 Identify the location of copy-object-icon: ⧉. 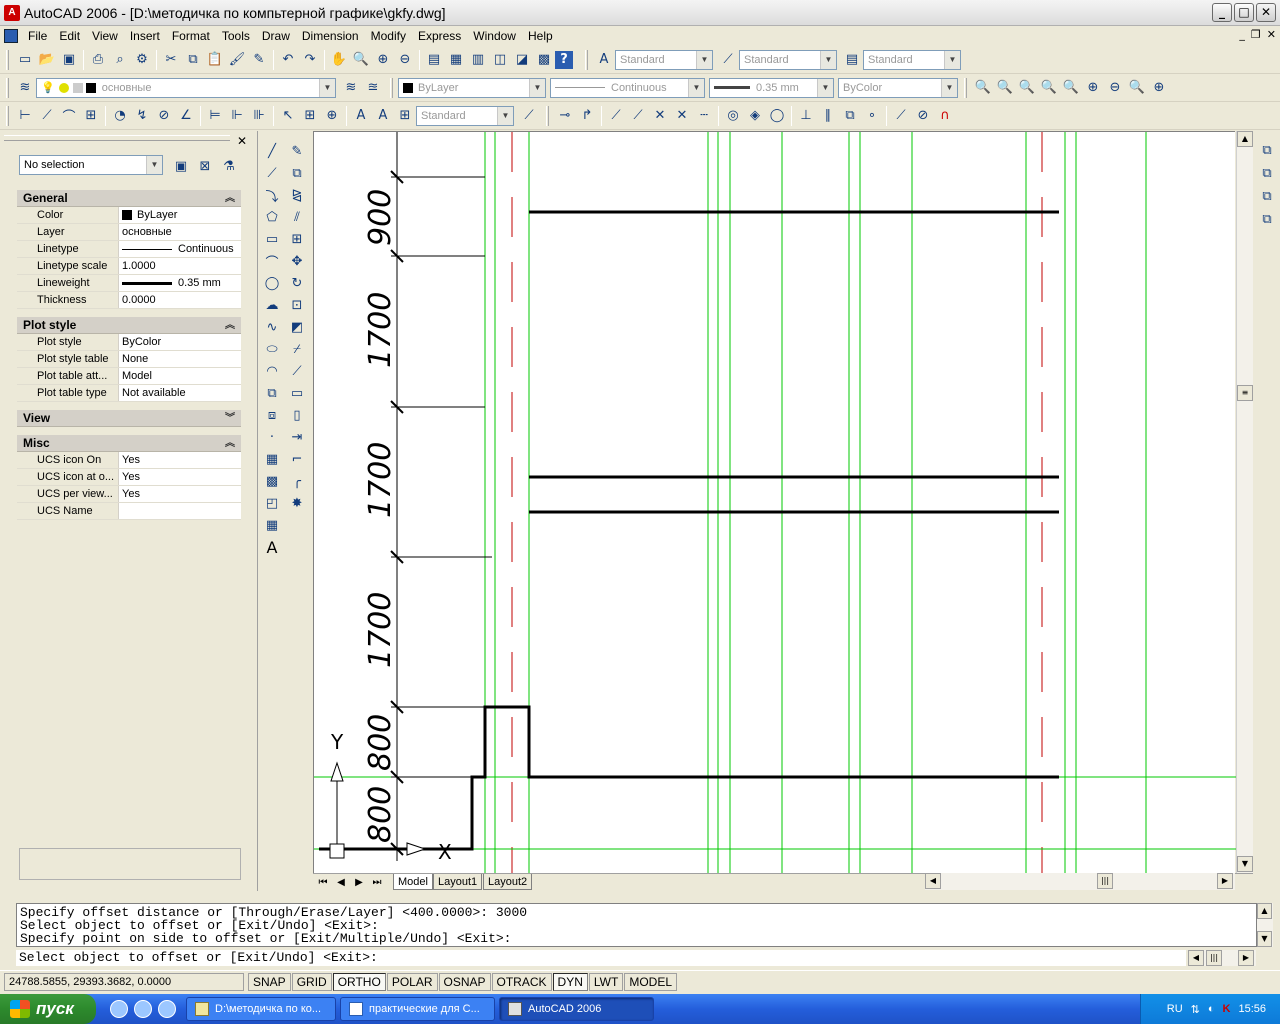
(297, 173).